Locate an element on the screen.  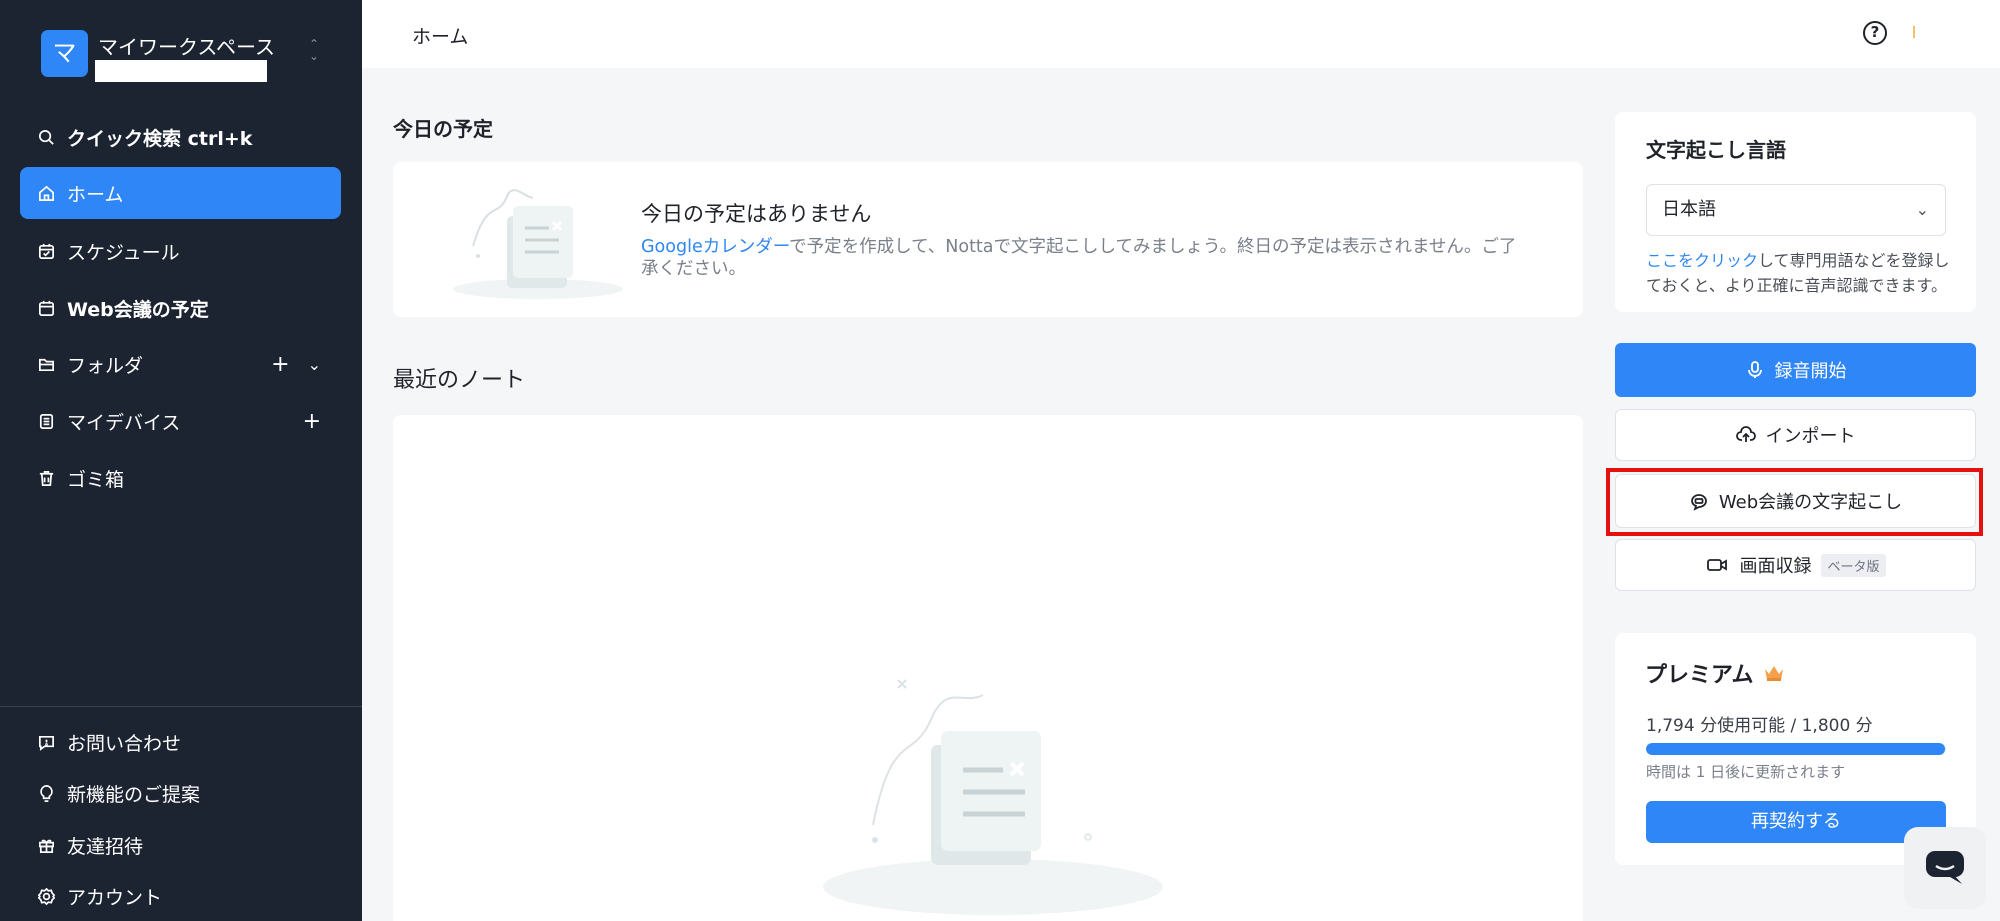
screen-recording-button: 画面収録 ベータ版 is located at coordinates (1795, 565).